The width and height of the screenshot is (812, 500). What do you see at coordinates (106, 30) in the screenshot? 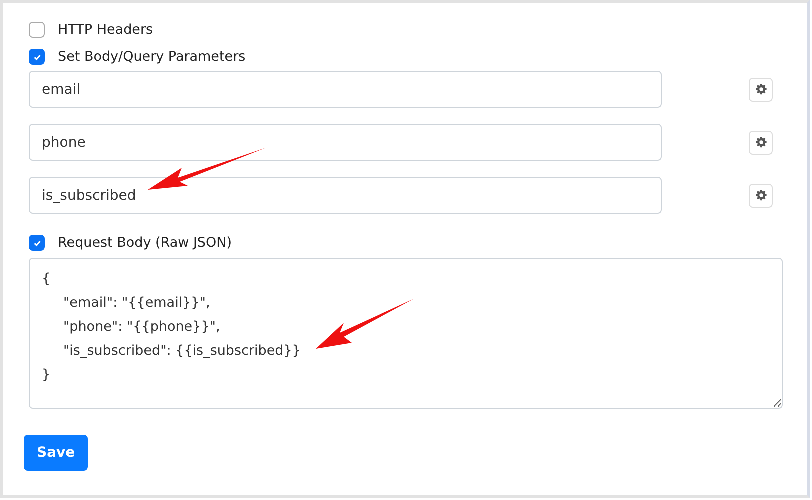
I see `checkbox-label: HTTP Headers` at bounding box center [106, 30].